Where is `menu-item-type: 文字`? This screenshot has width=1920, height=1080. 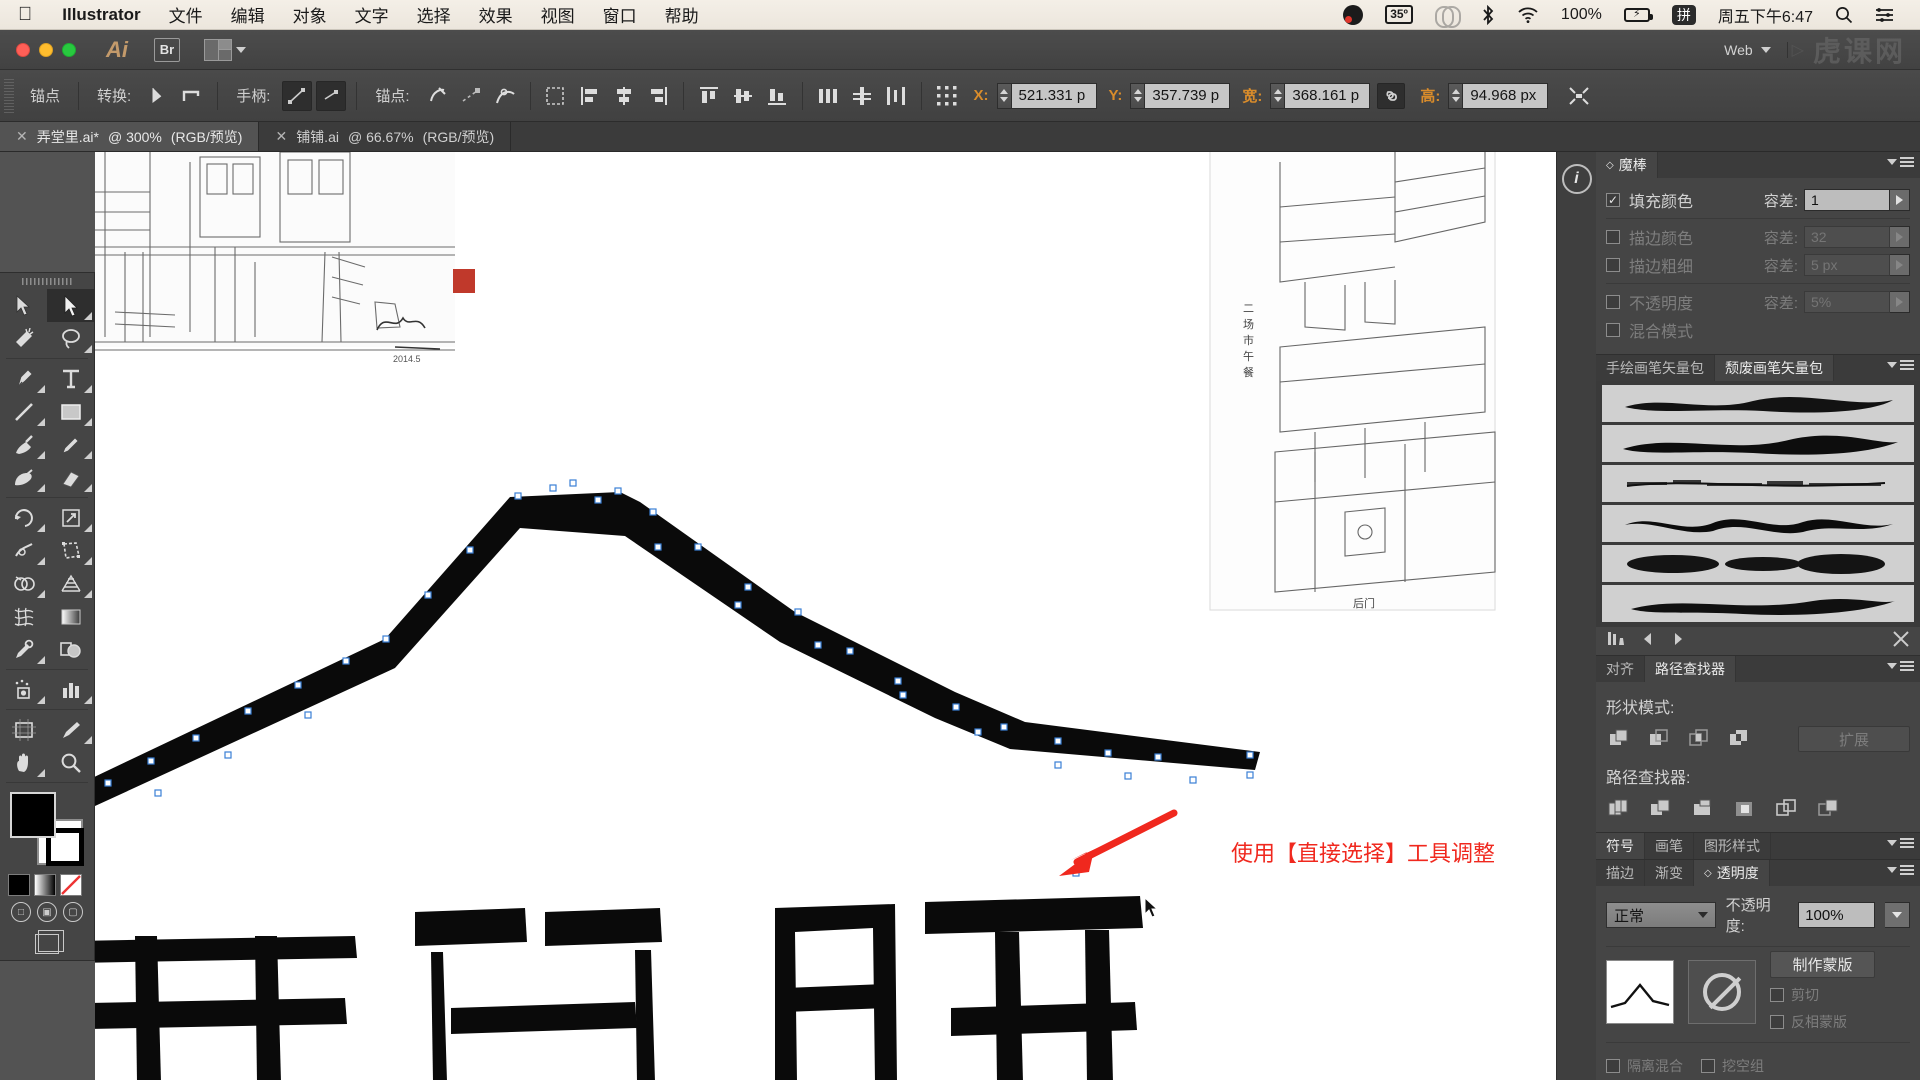 menu-item-type: 文字 is located at coordinates (372, 14).